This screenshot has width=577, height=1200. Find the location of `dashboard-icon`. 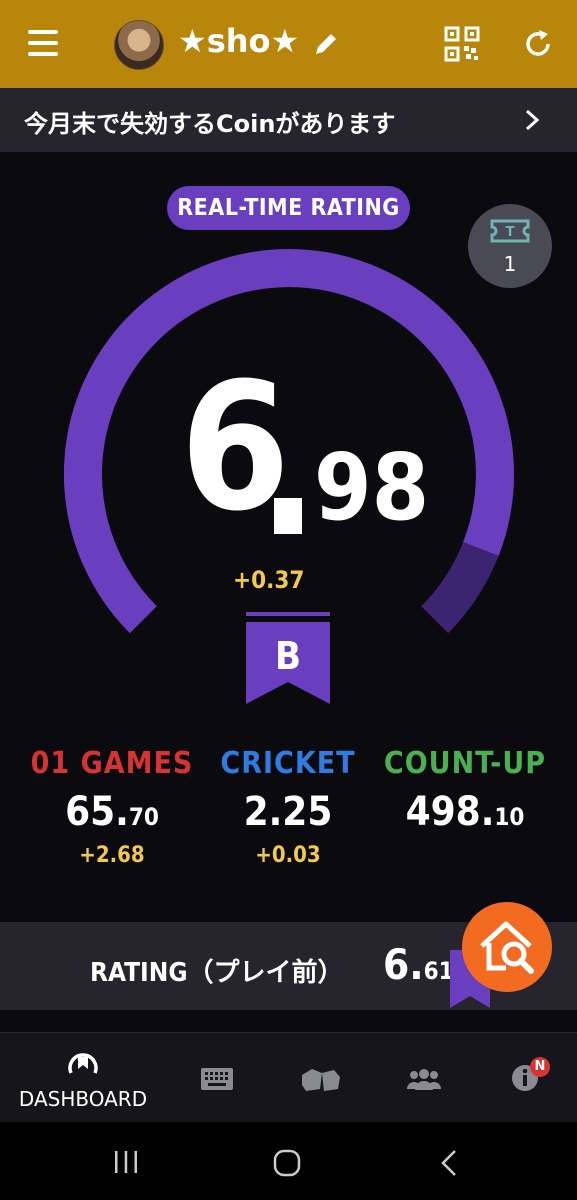

dashboard-icon is located at coordinates (83, 1063).